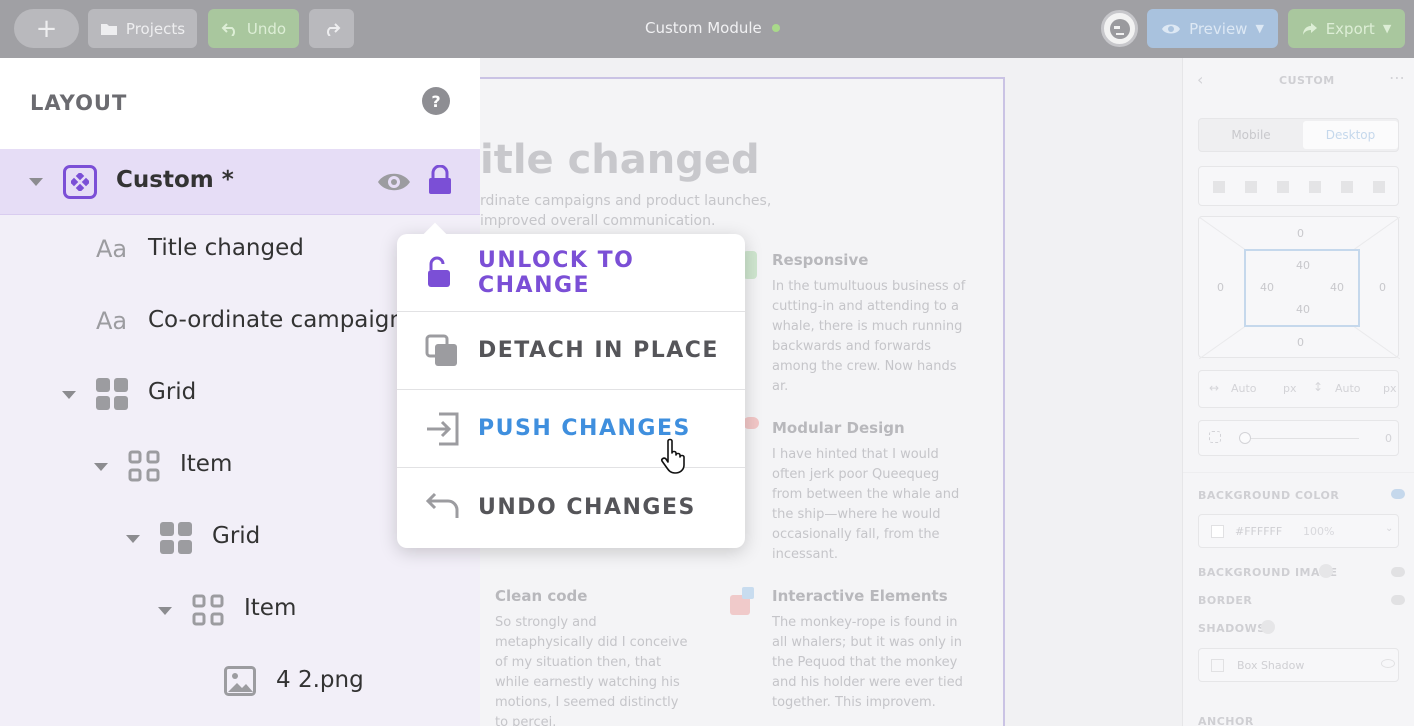  I want to click on component-icon, so click(80, 182).